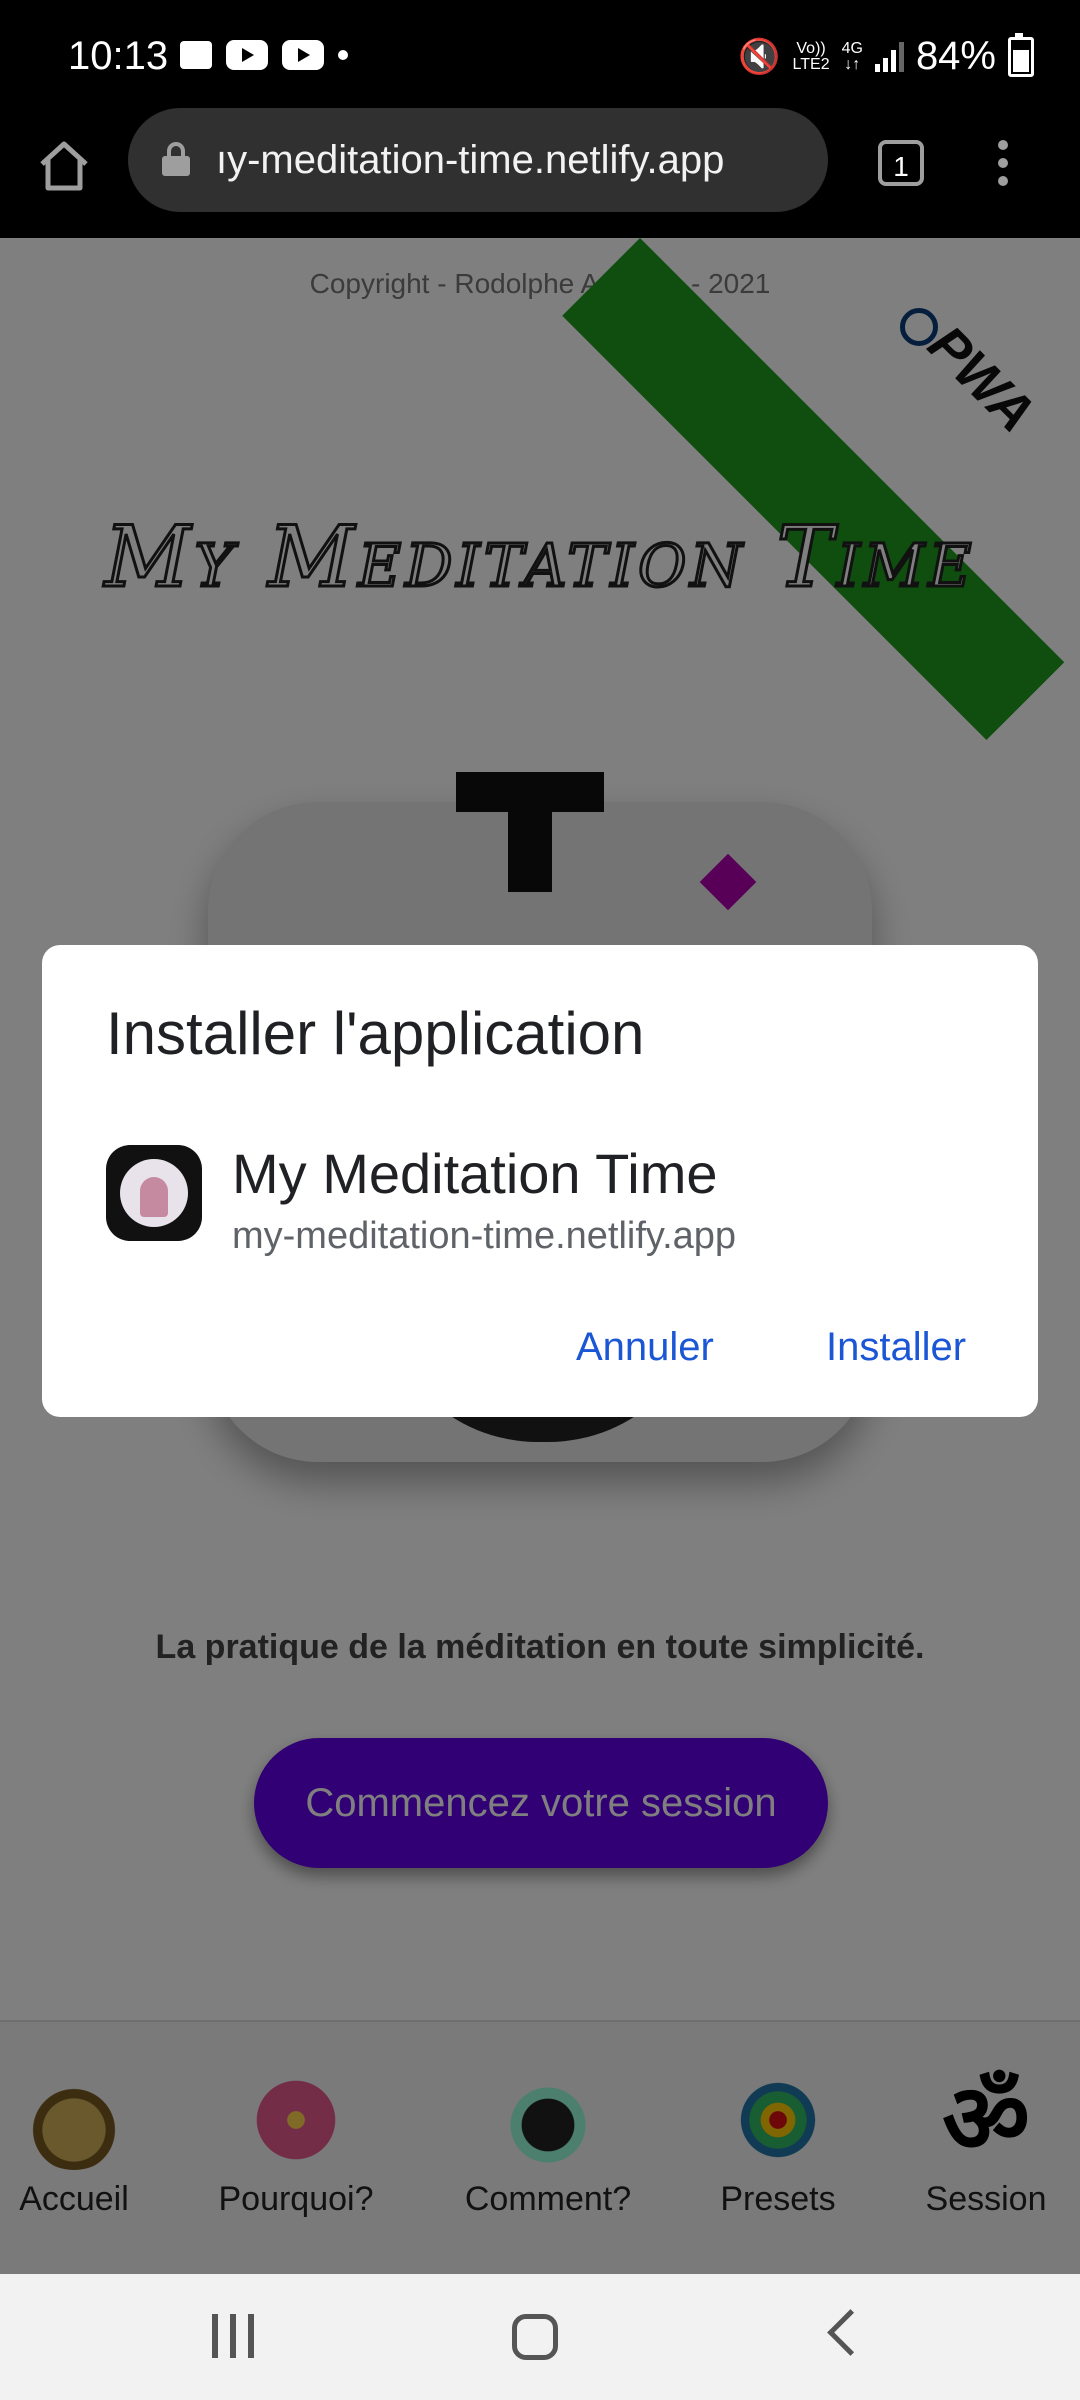 The width and height of the screenshot is (1080, 2400). I want to click on volte-indicator: Vo)) LTE2, so click(811, 56).